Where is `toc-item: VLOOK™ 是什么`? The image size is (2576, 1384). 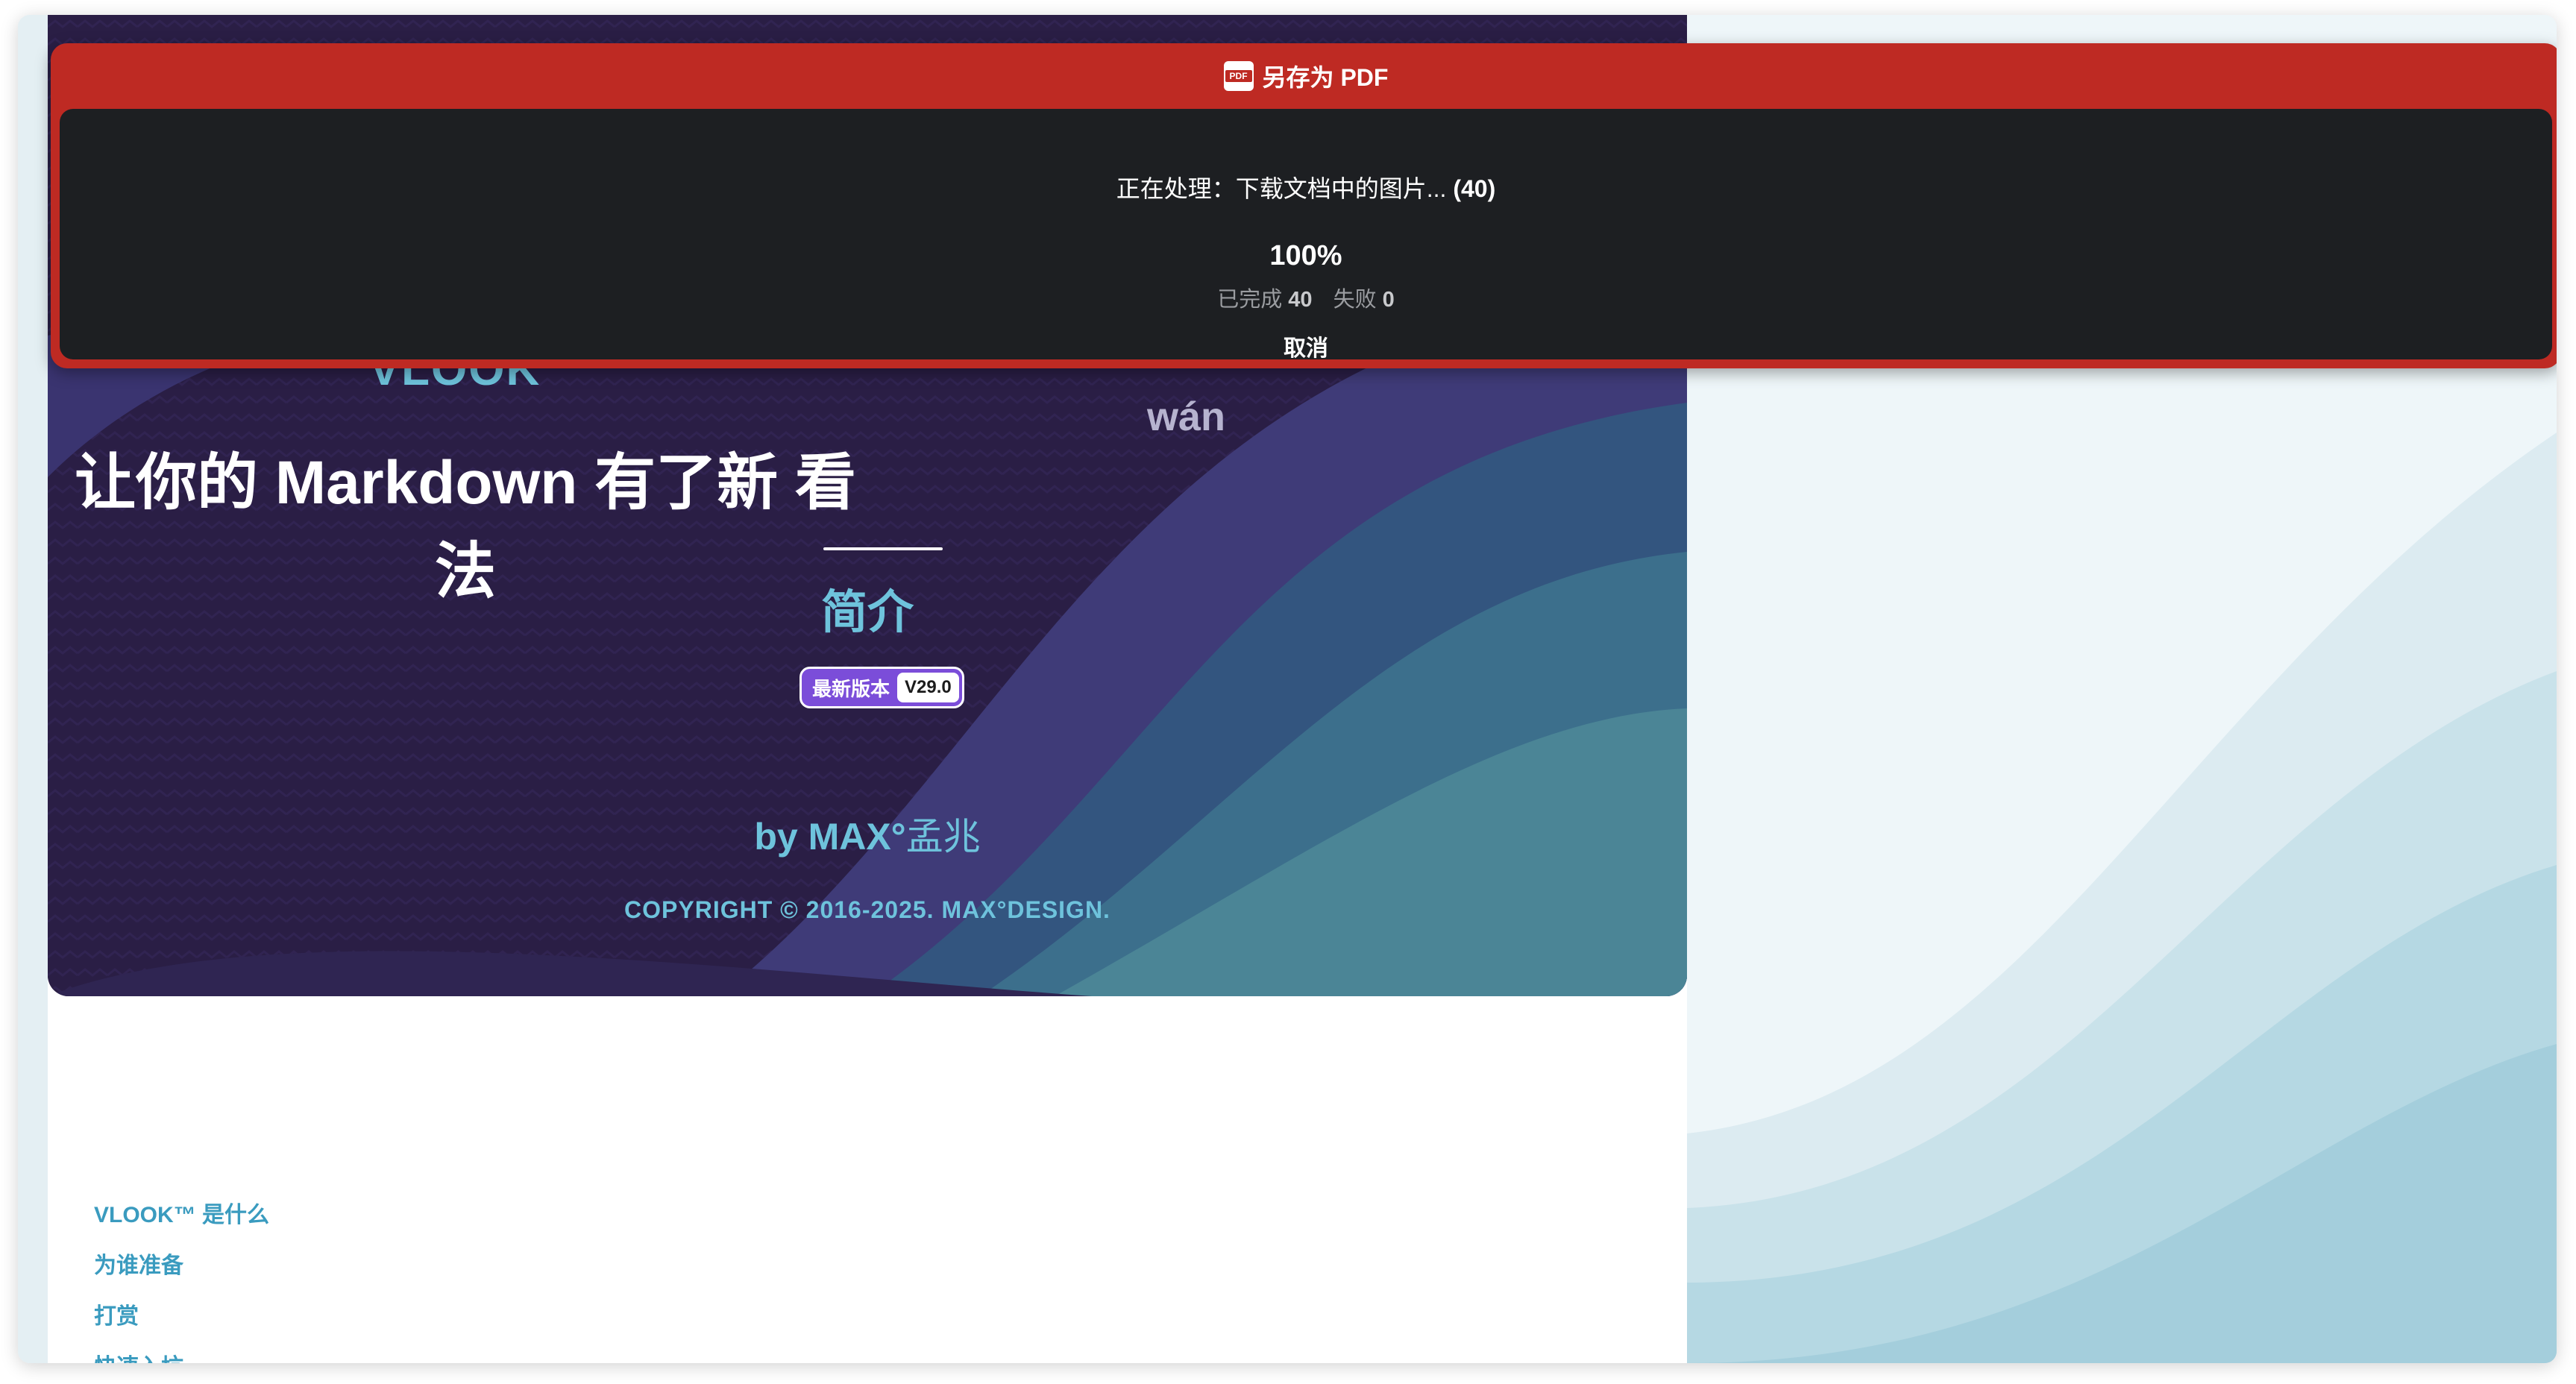
toc-item: VLOOK™ 是什么 is located at coordinates (182, 1224).